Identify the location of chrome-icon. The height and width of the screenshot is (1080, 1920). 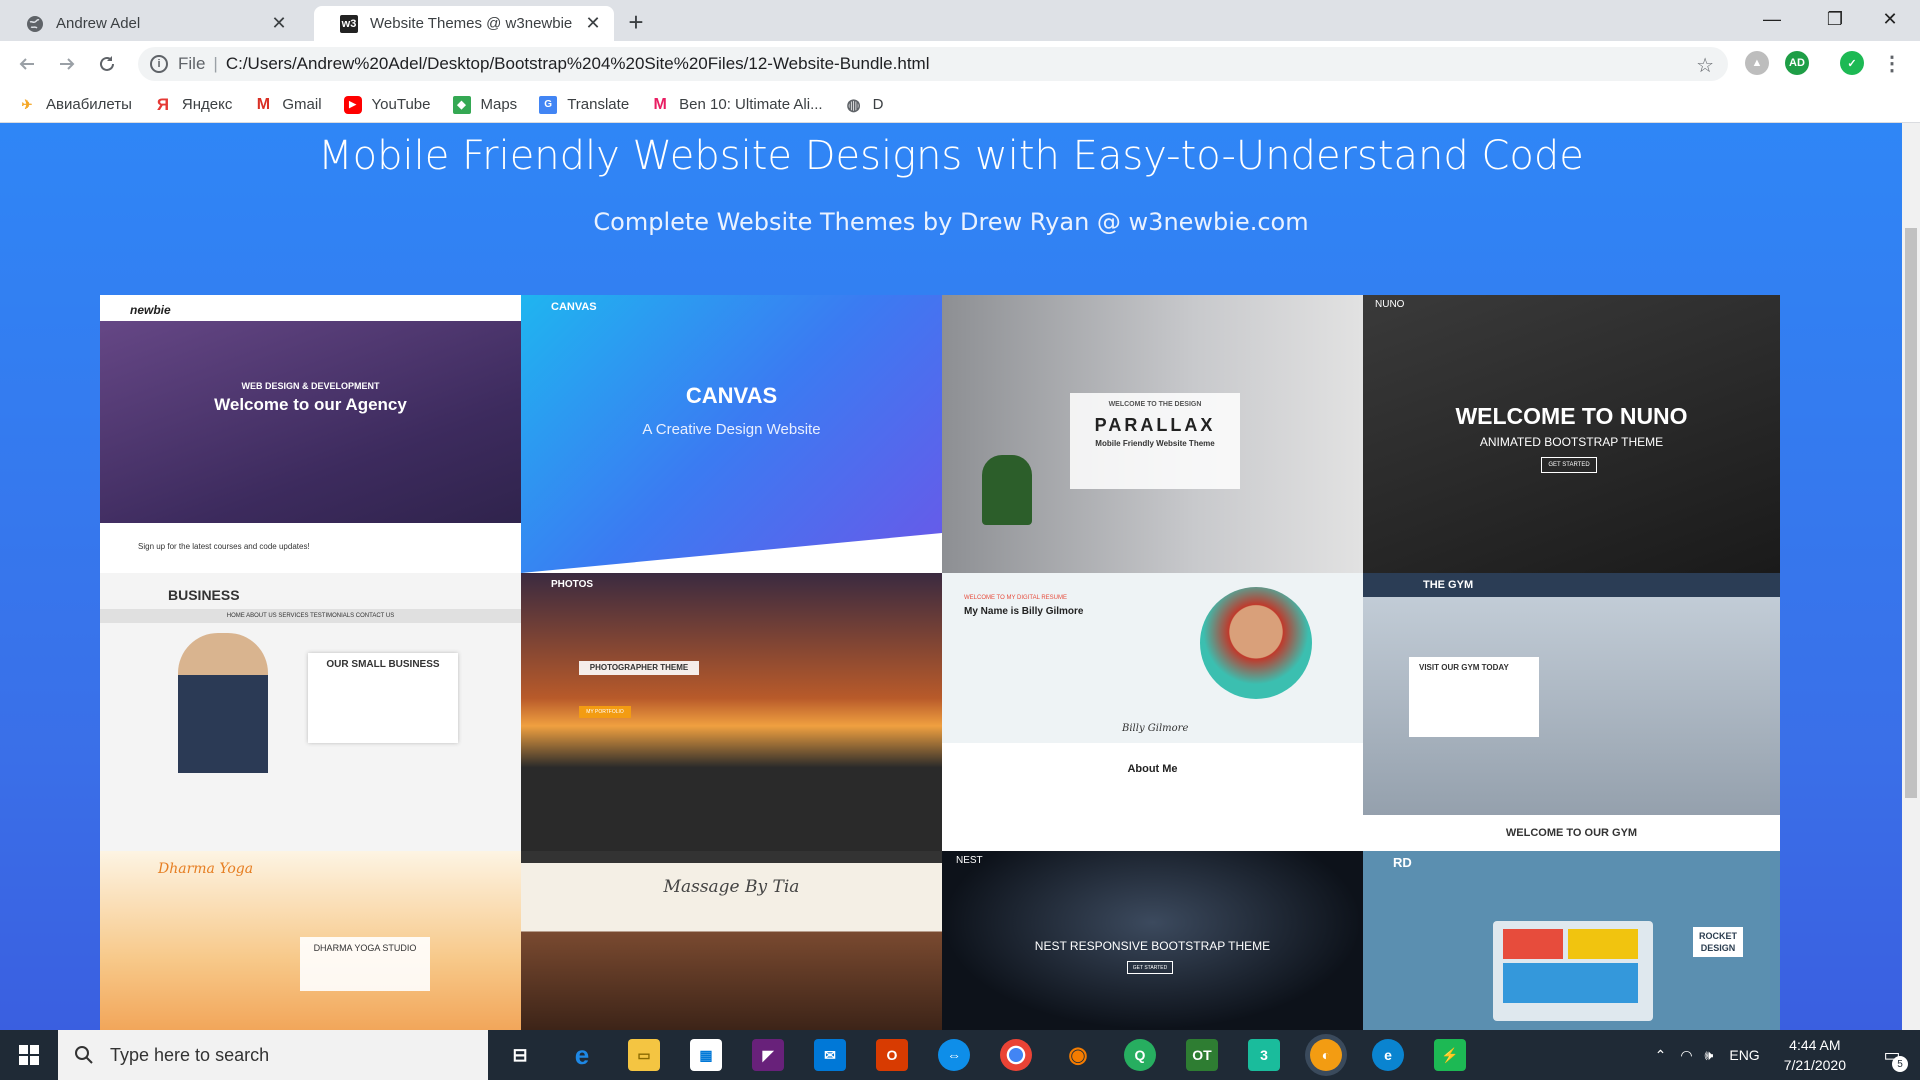
(1016, 1055).